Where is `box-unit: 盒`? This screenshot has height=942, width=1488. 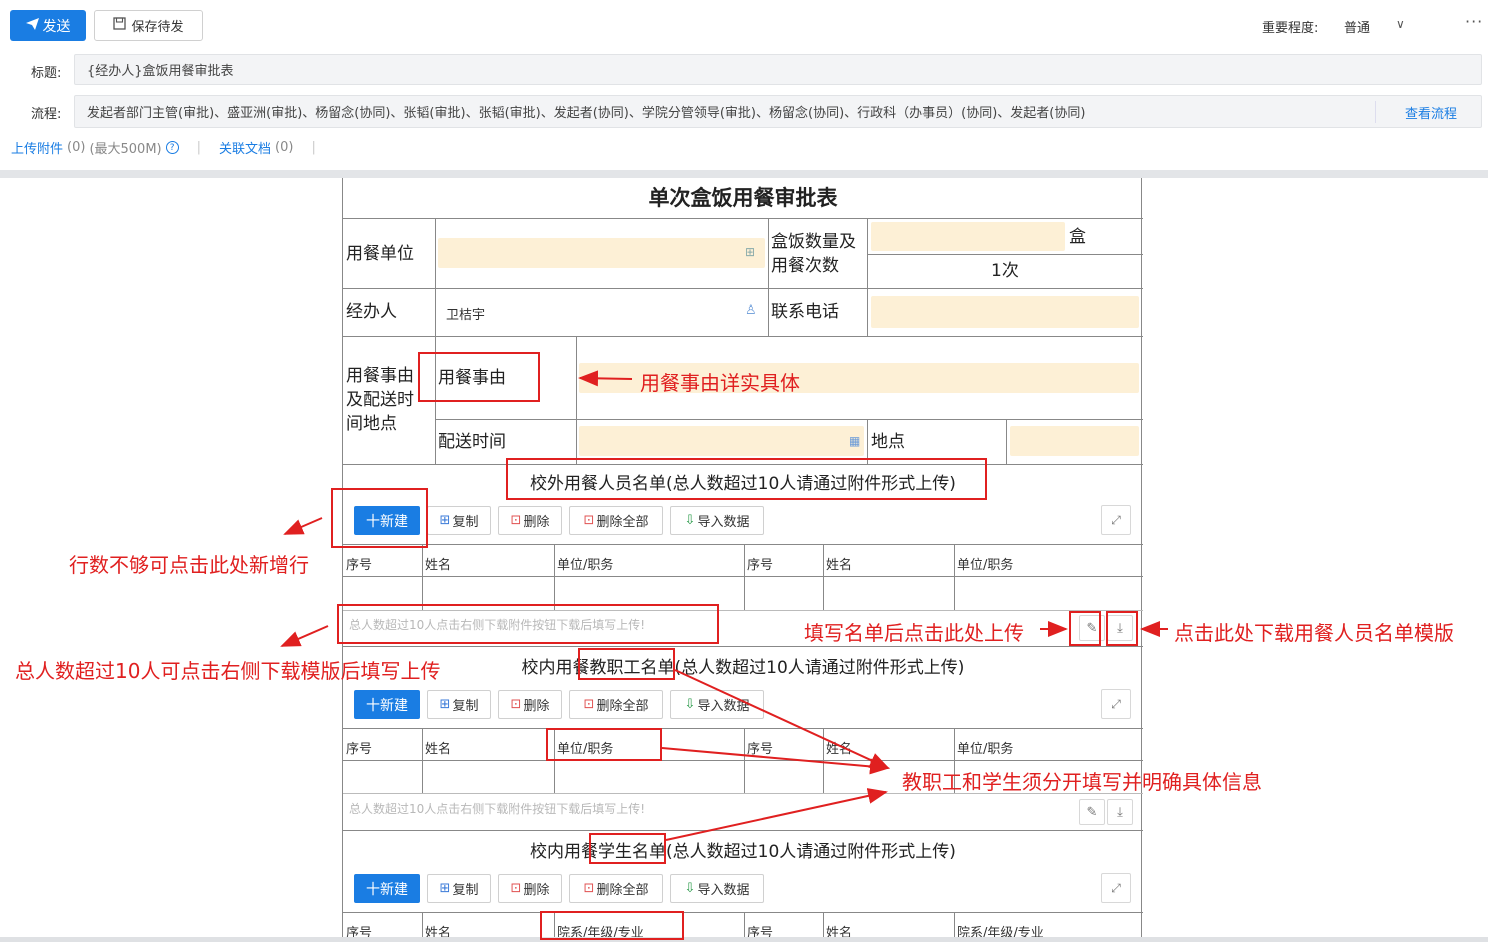 box-unit: 盒 is located at coordinates (1077, 237).